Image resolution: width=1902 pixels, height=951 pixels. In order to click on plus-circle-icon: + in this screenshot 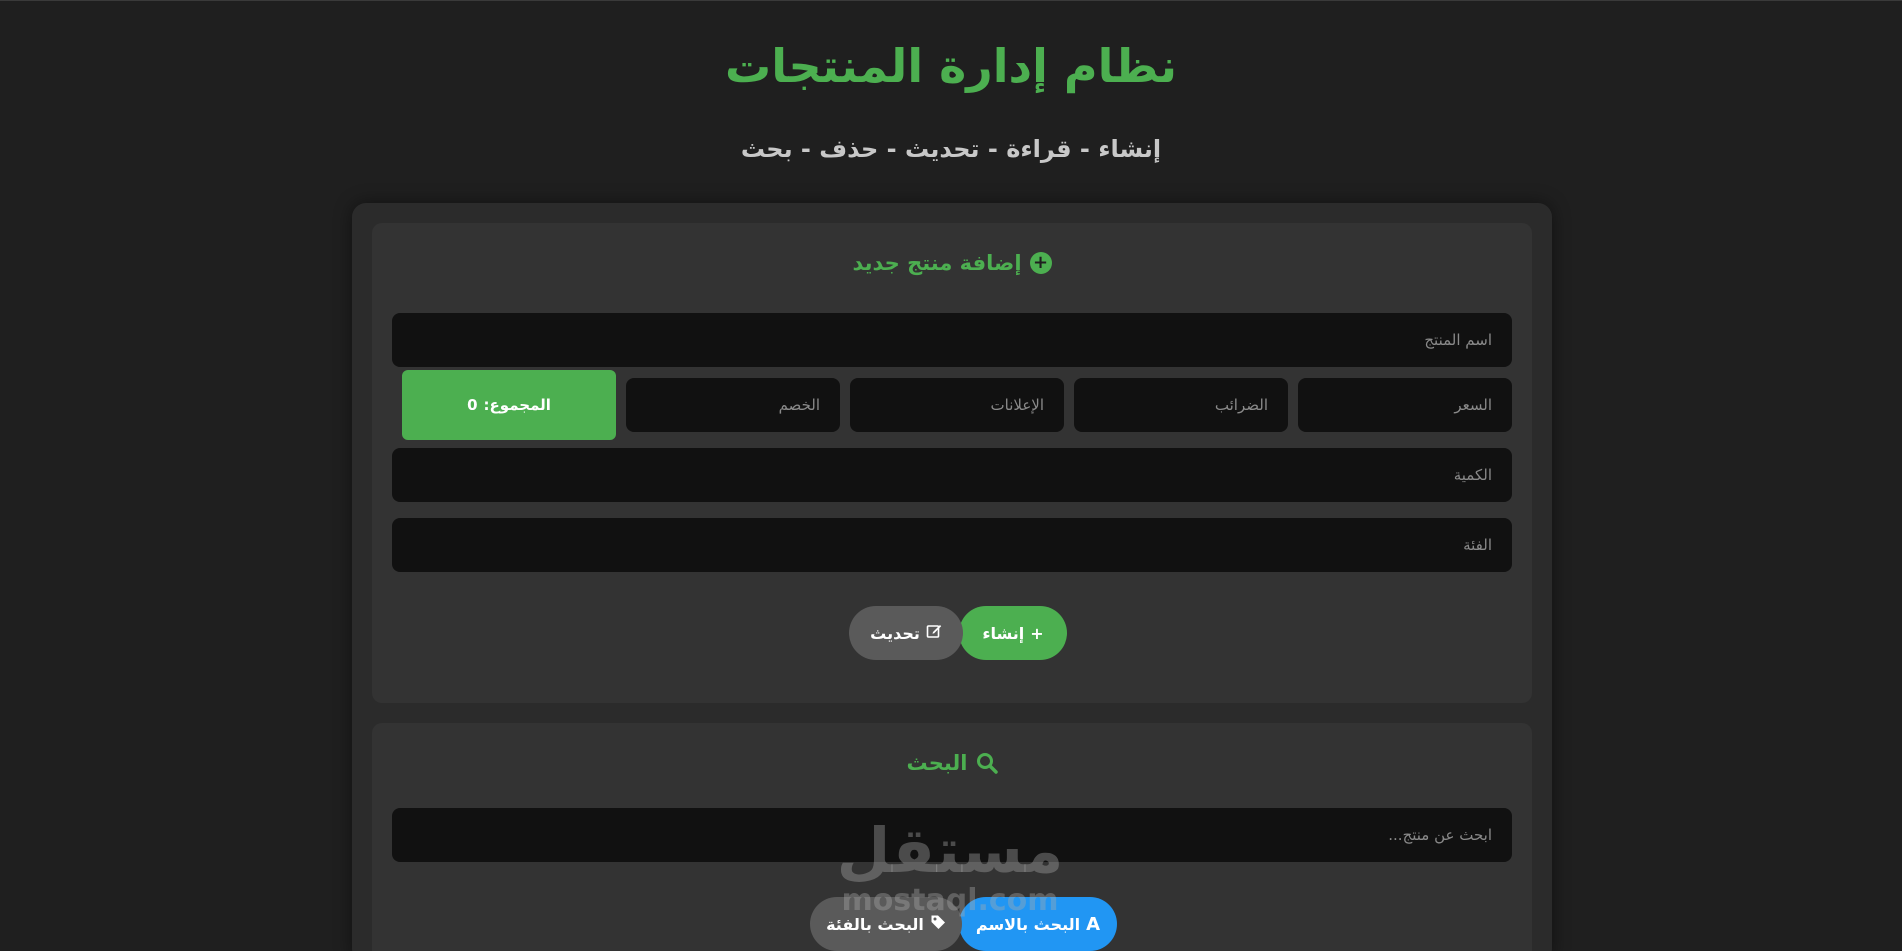, I will do `click(1040, 263)`.